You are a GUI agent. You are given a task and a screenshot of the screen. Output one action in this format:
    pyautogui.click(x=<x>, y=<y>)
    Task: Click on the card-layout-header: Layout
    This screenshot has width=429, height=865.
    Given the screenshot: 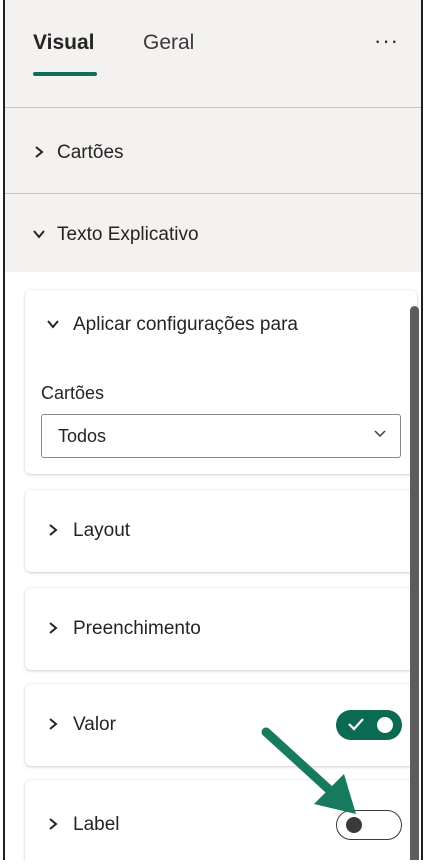 What is the action you would take?
    pyautogui.click(x=221, y=531)
    